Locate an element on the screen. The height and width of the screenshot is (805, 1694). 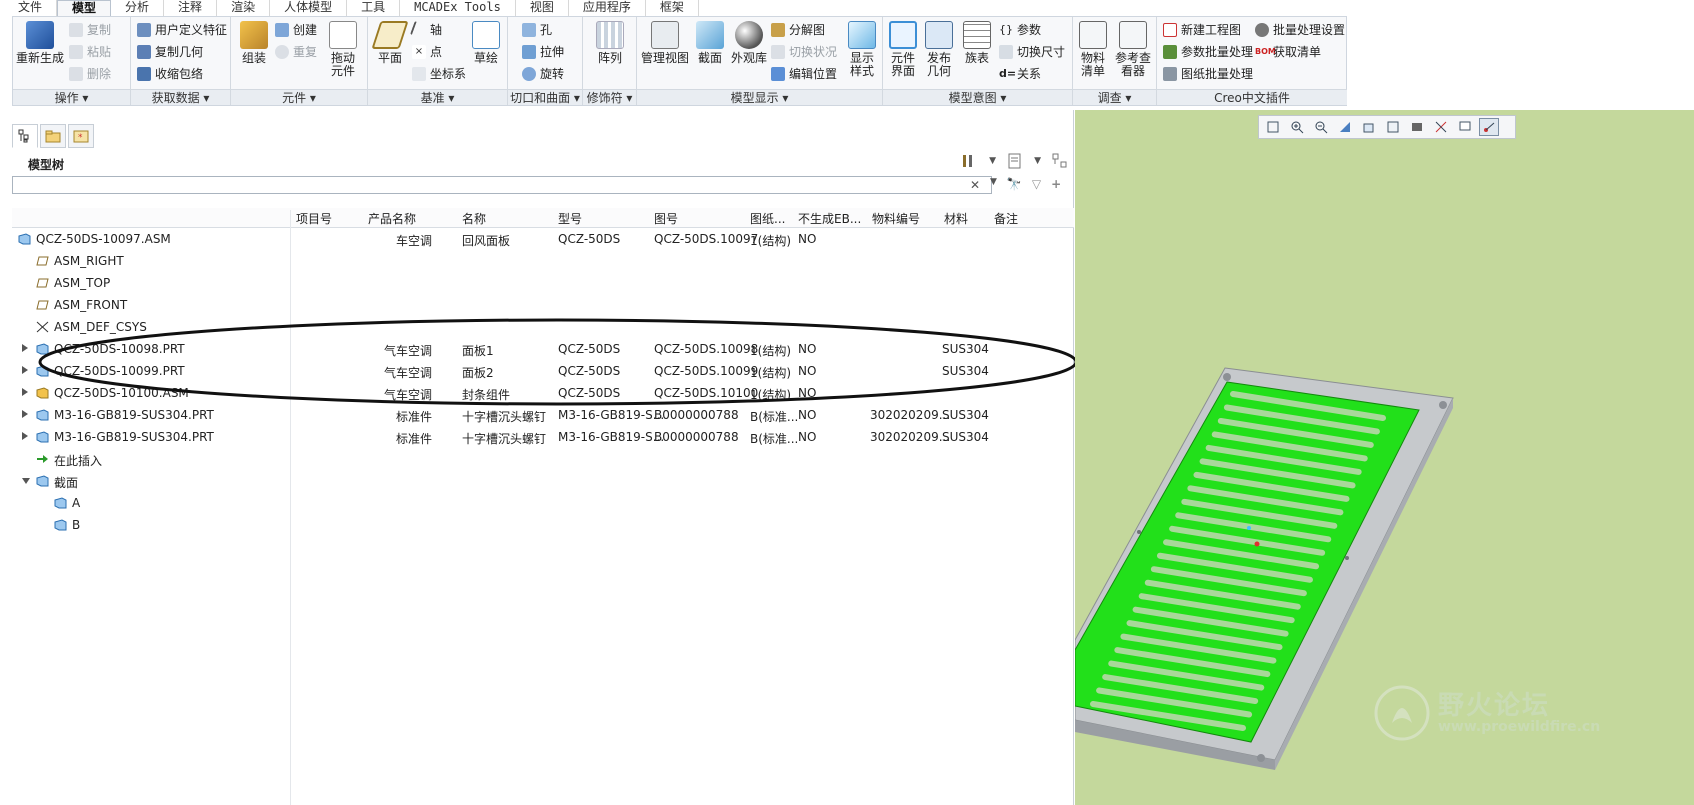
group-title-model-intent: 模型意图 ▾ is located at coordinates (977, 97).